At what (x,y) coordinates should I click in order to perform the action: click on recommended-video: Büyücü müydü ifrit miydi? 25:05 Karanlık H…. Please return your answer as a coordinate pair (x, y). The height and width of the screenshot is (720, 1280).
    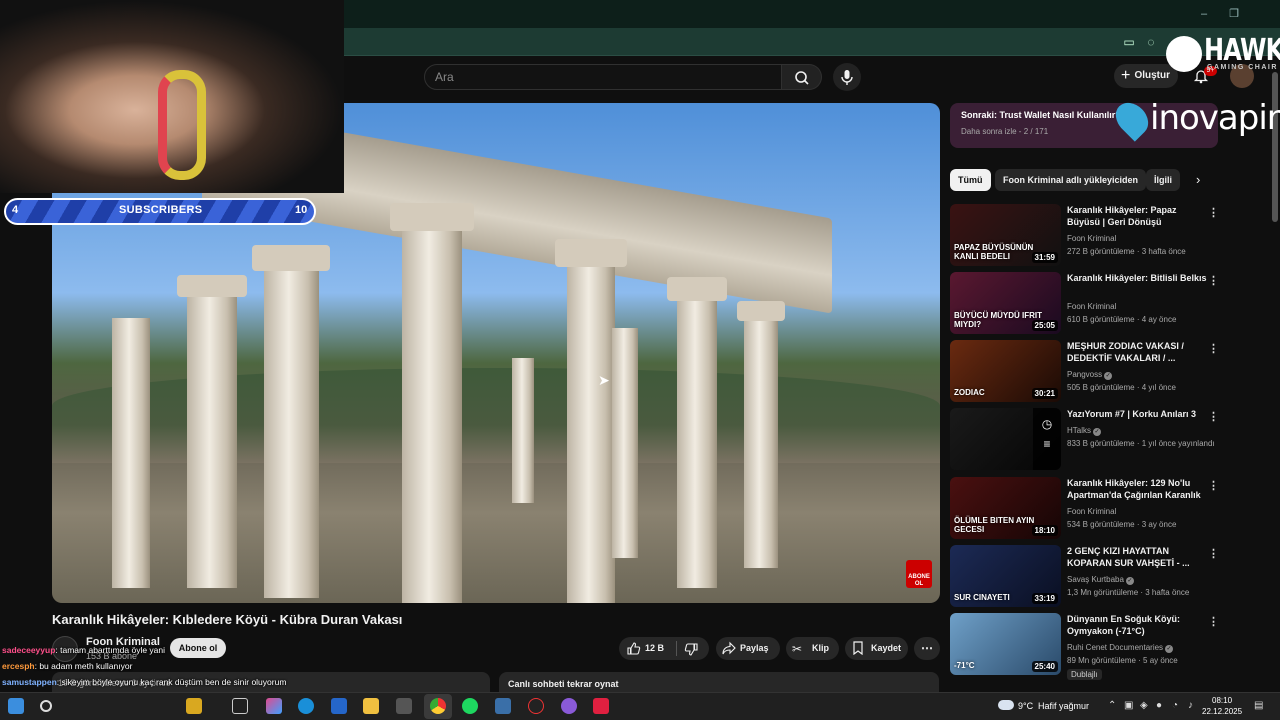
    Looking at the image, I should click on (1084, 303).